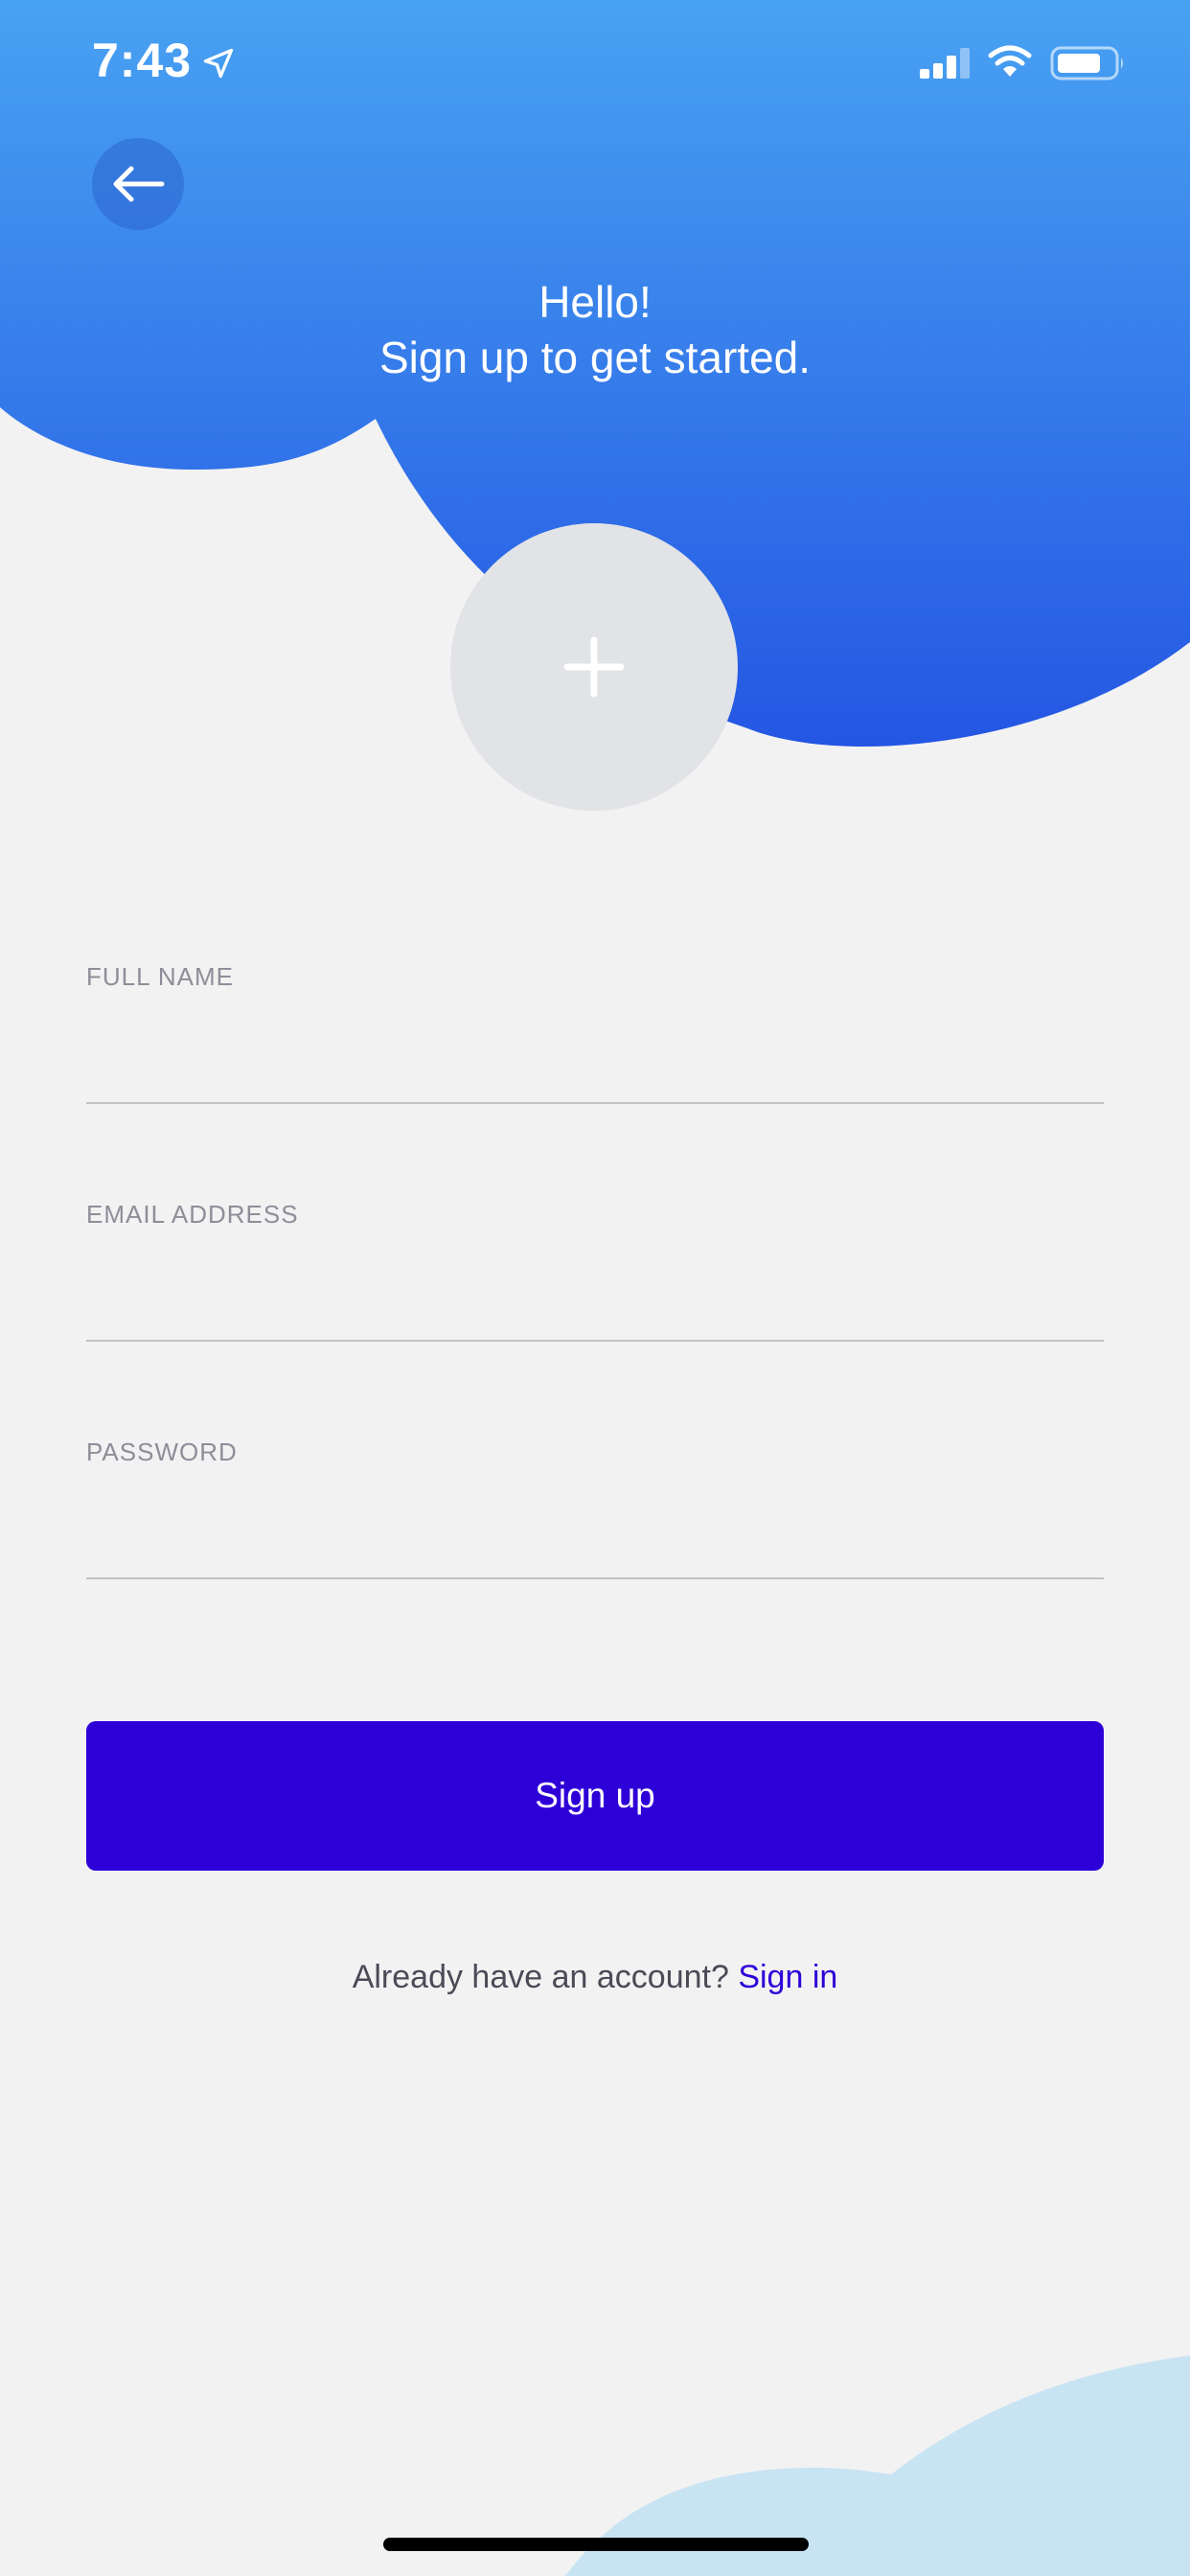 The width and height of the screenshot is (1190, 2576). What do you see at coordinates (595, 1535) in the screenshot?
I see `password-input` at bounding box center [595, 1535].